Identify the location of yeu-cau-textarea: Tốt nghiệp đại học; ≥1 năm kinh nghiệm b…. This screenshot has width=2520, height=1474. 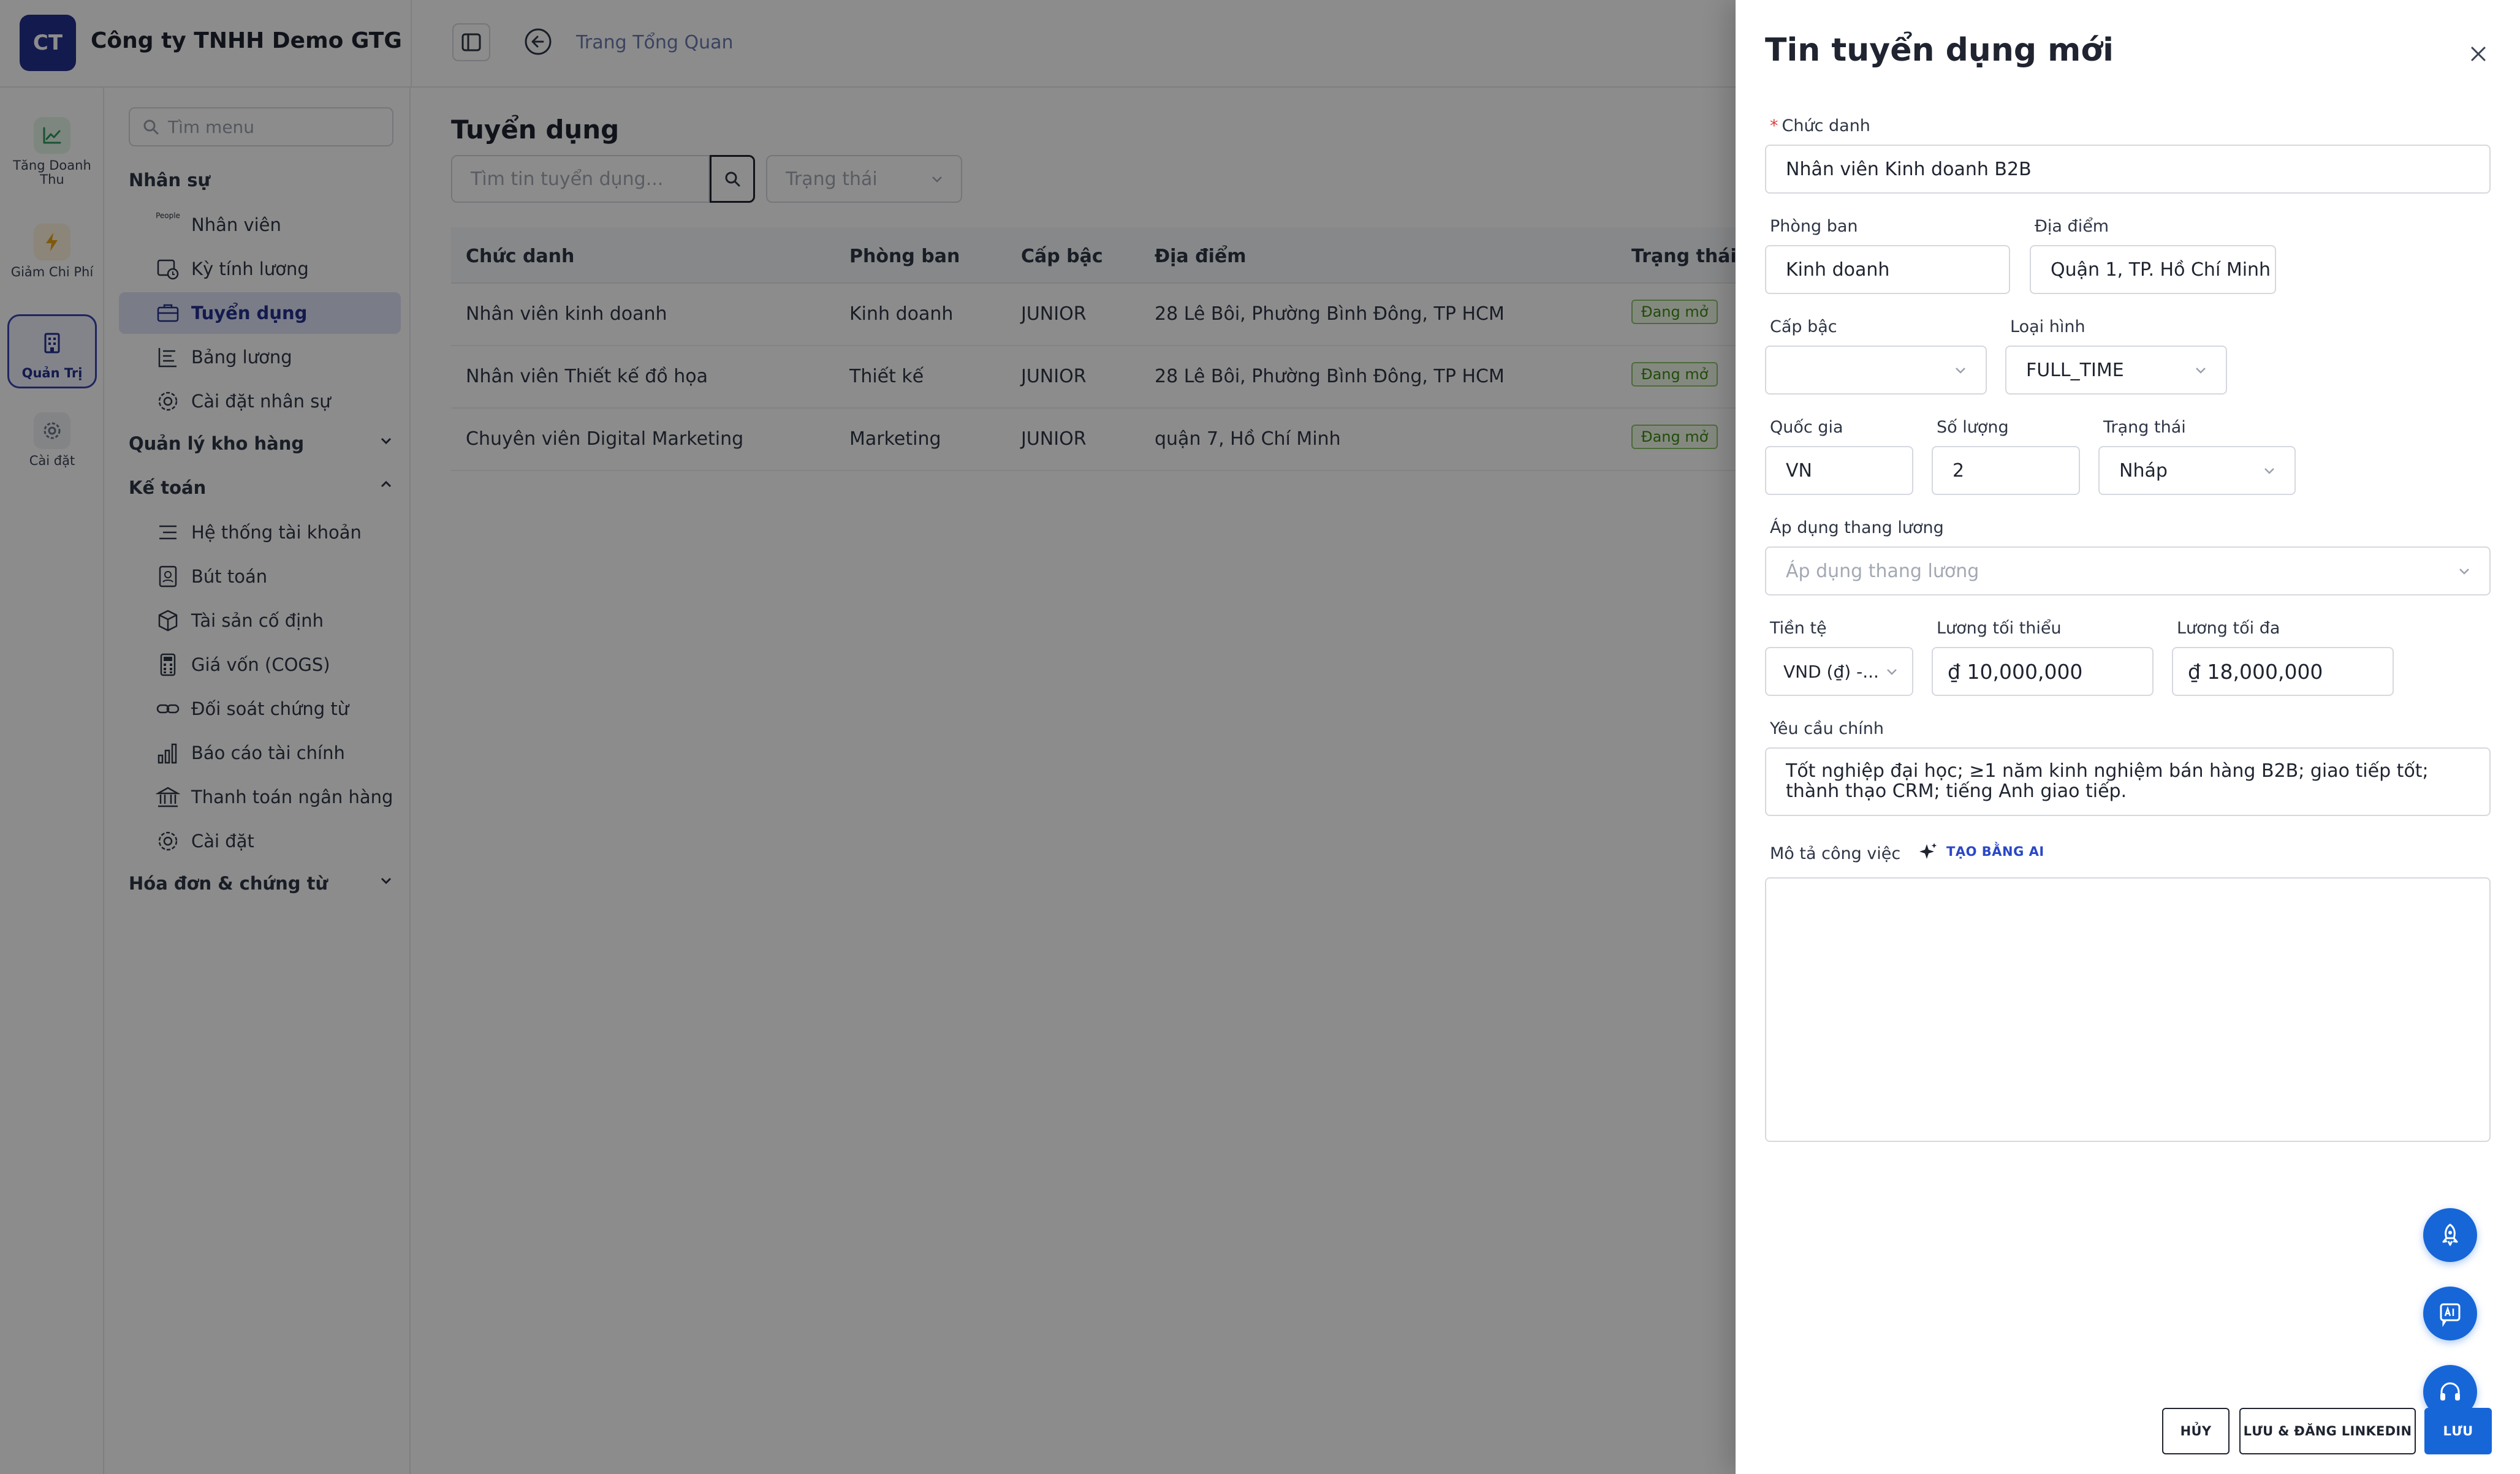
(2128, 781).